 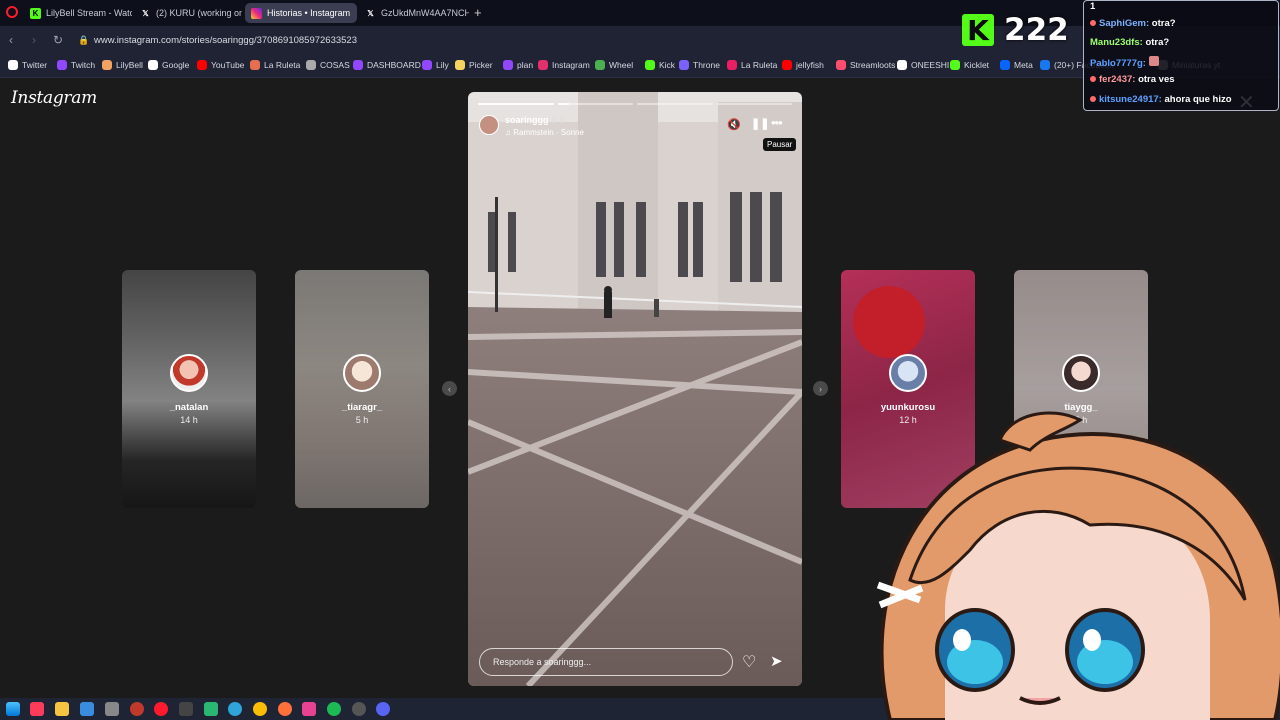 I want to click on chrome-icon, so click(x=260, y=709).